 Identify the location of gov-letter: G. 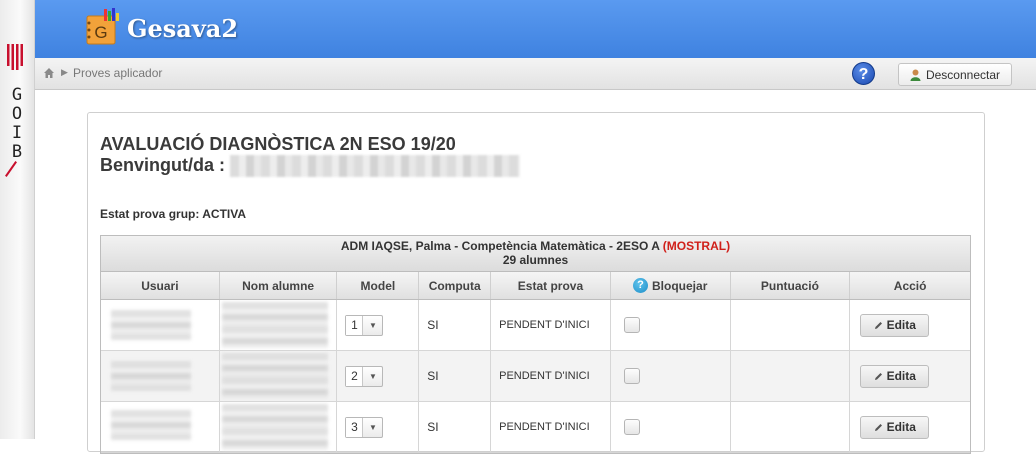
(17, 95).